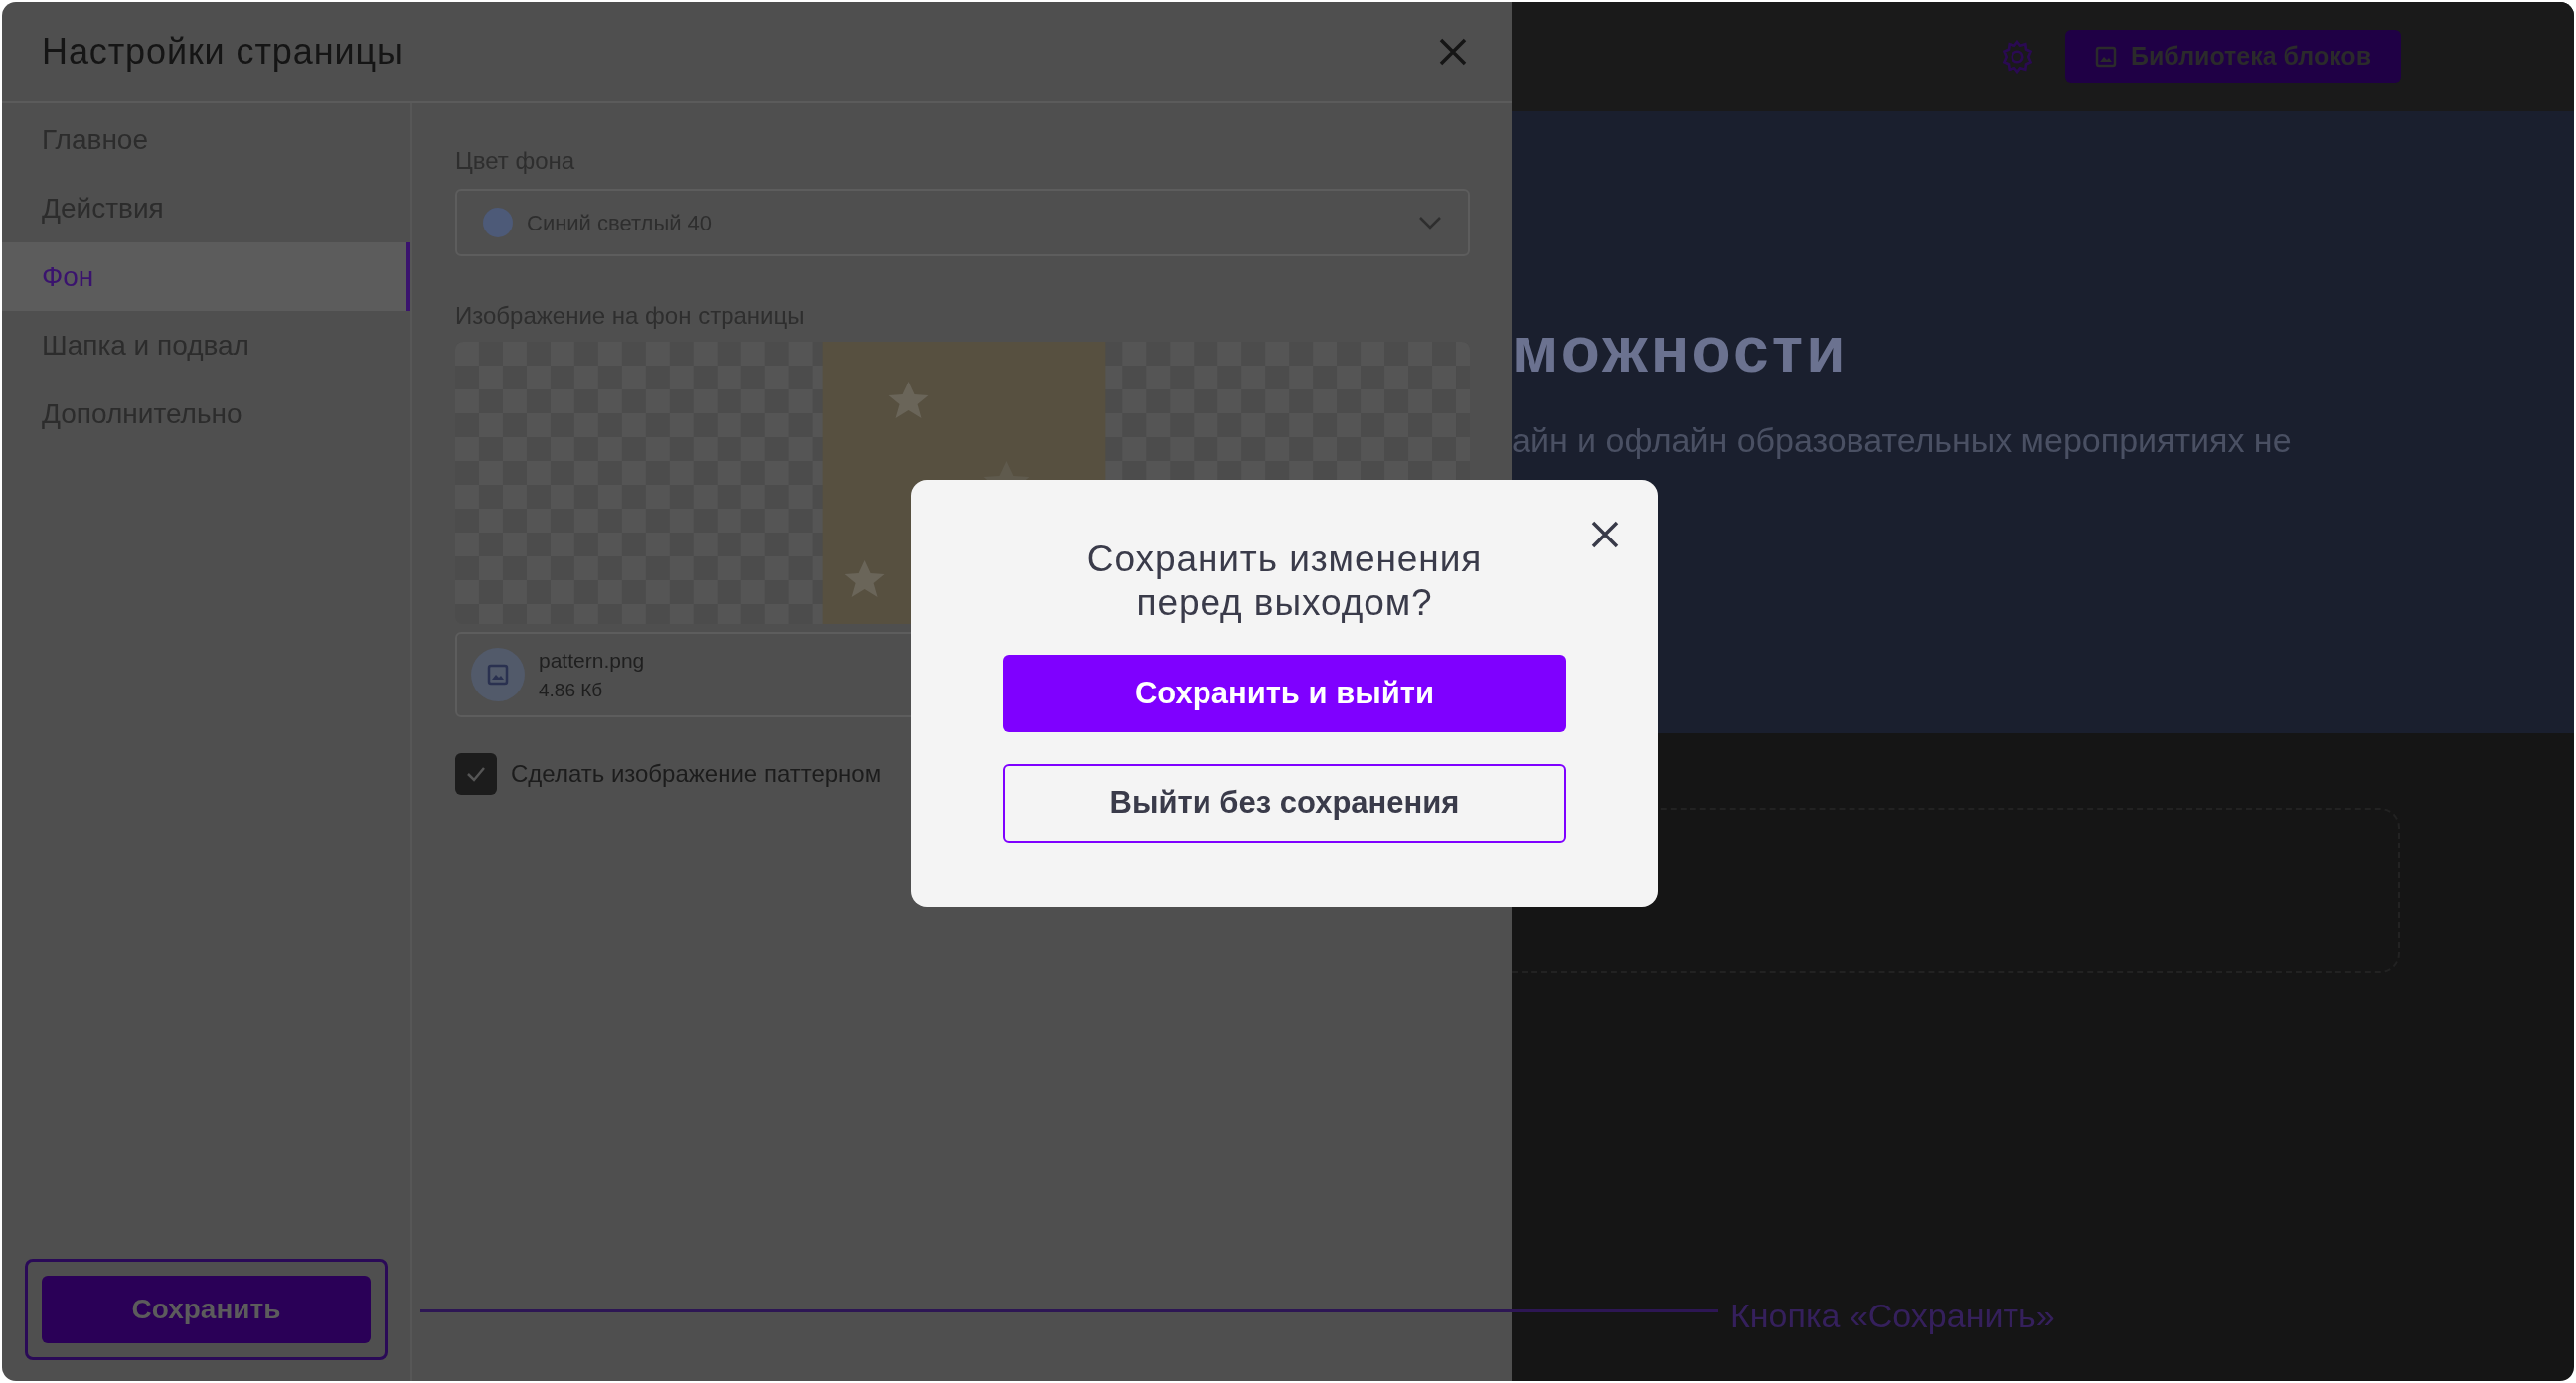  I want to click on save-and-exit-button: Сохранить и выйти, so click(1284, 694).